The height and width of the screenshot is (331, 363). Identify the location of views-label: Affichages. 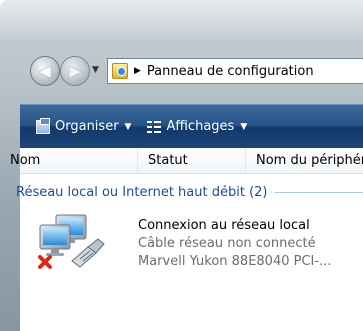
(200, 126).